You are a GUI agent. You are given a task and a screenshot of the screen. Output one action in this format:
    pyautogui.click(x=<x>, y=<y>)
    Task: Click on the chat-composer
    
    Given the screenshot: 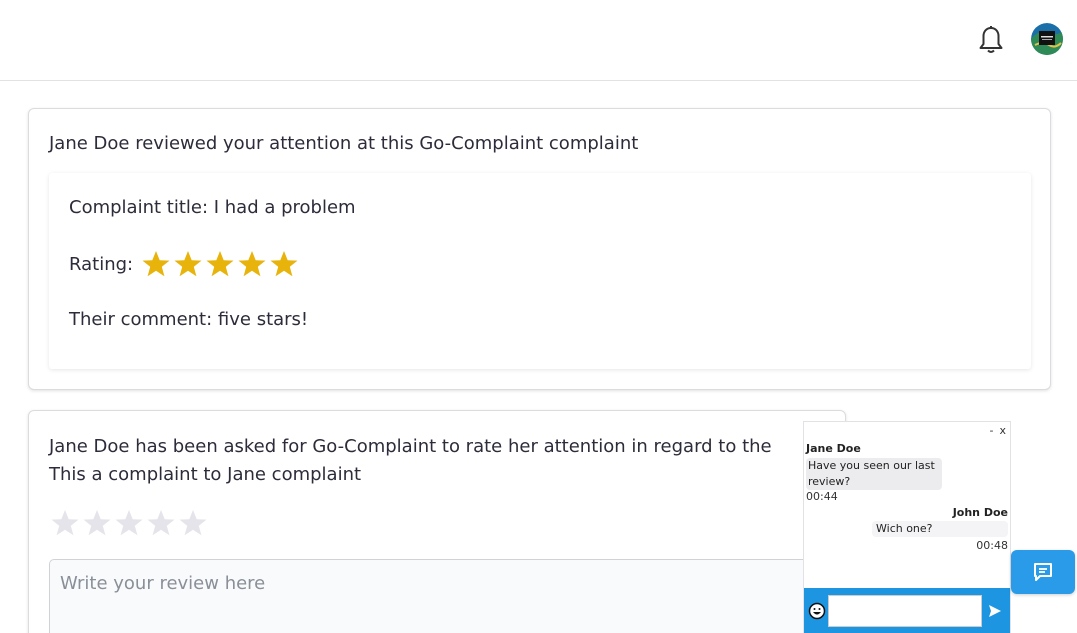 What is the action you would take?
    pyautogui.click(x=907, y=610)
    